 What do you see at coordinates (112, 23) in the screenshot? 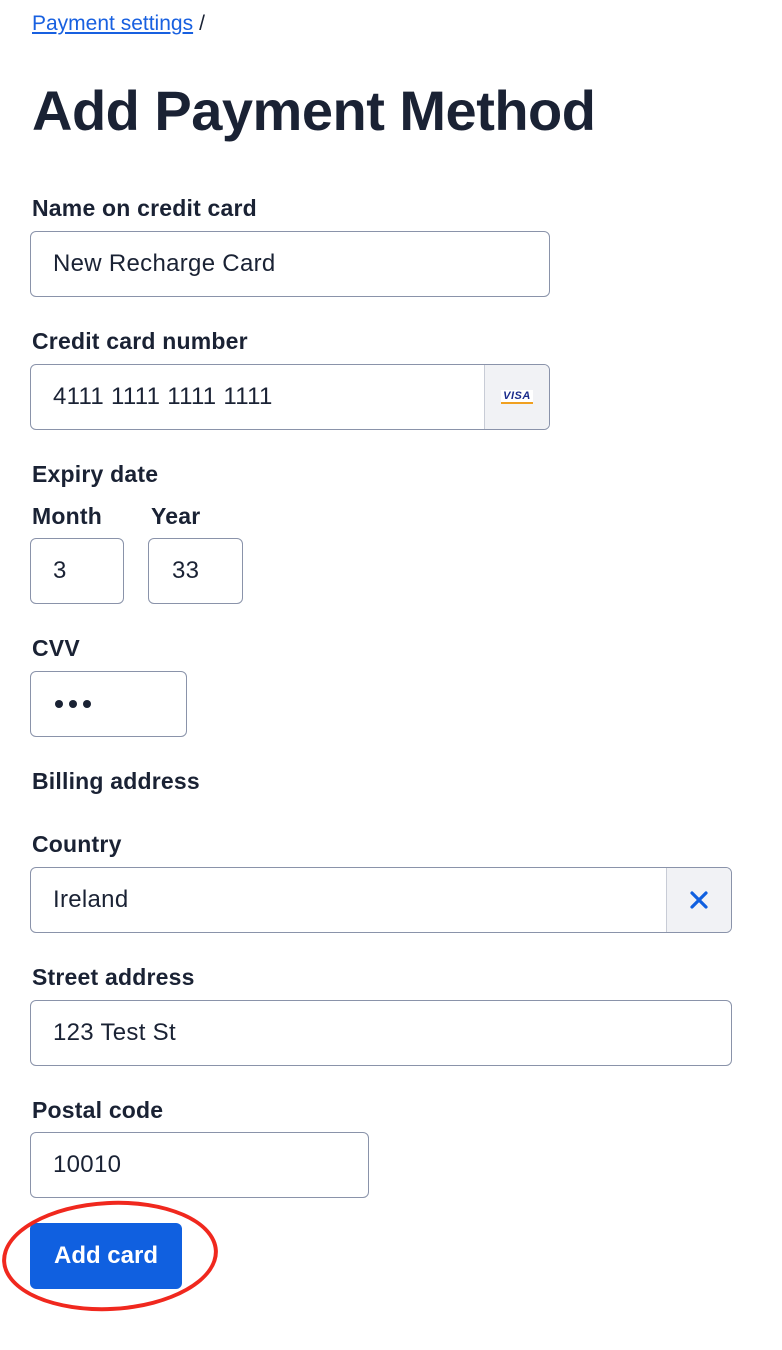
I see `breadcrumb-link-payment-settings: Payment settings` at bounding box center [112, 23].